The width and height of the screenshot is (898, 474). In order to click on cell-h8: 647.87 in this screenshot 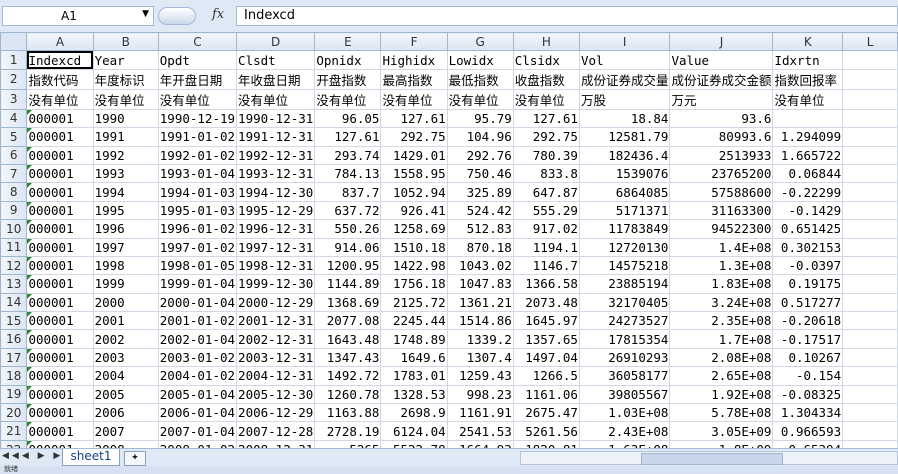, I will do `click(546, 192)`.